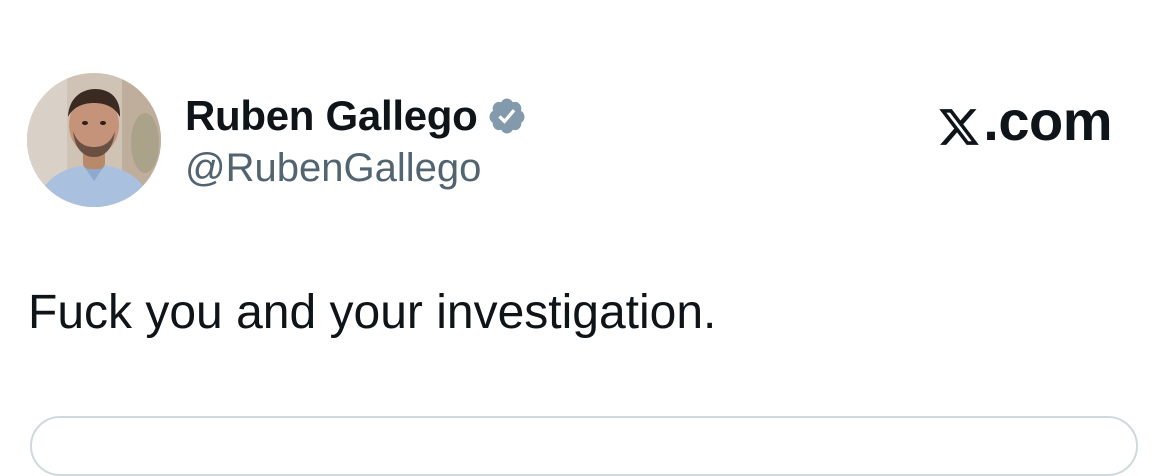 This screenshot has width=1170, height=476. What do you see at coordinates (333, 168) in the screenshot?
I see `user-handle: @RubenGallego` at bounding box center [333, 168].